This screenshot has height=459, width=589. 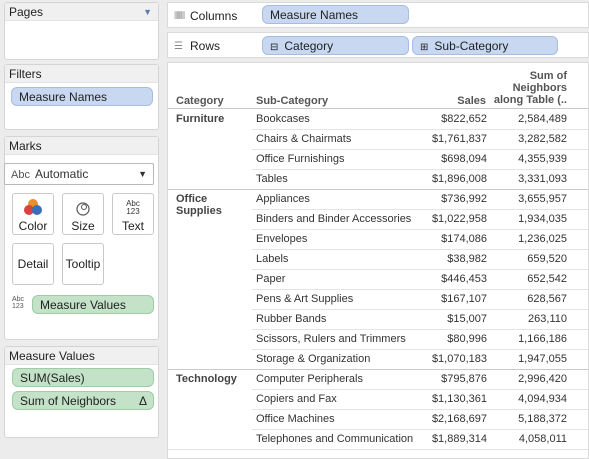 I want to click on size-button: Size, so click(x=83, y=214).